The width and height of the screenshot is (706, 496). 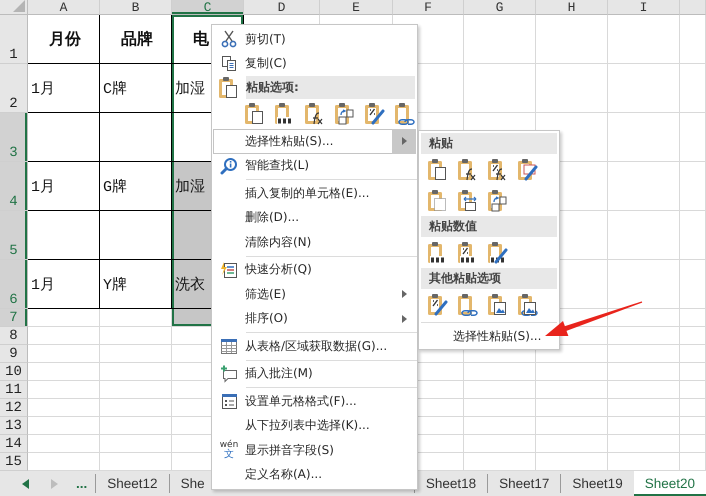 I want to click on row-header: 3, so click(x=14, y=137).